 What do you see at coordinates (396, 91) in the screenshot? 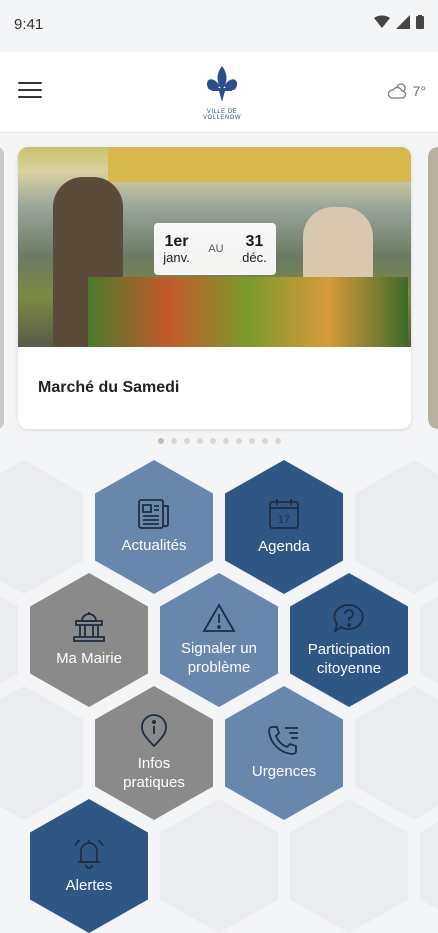
I see `cloud-sun-icon` at bounding box center [396, 91].